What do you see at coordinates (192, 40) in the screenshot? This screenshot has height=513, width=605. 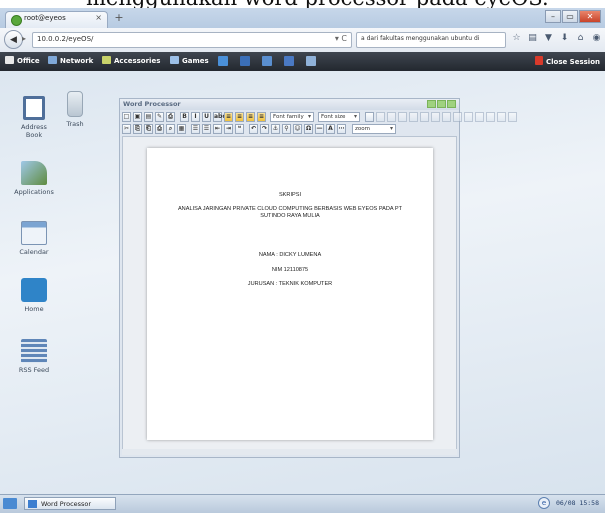 I see `address-bar: 10.0.0.2/eyeOS/ ▾ C` at bounding box center [192, 40].